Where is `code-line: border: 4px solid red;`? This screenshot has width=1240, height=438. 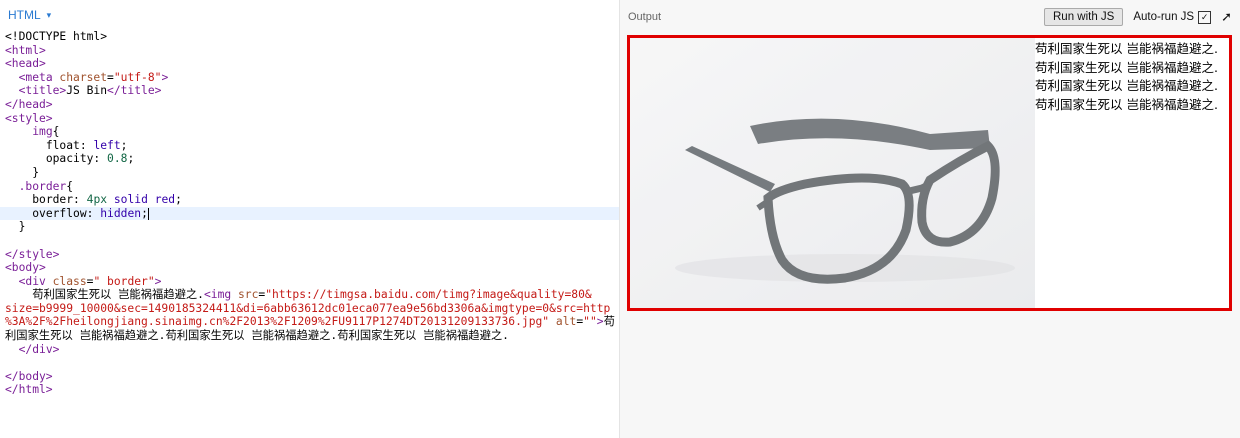 code-line: border: 4px solid red; is located at coordinates (309, 200).